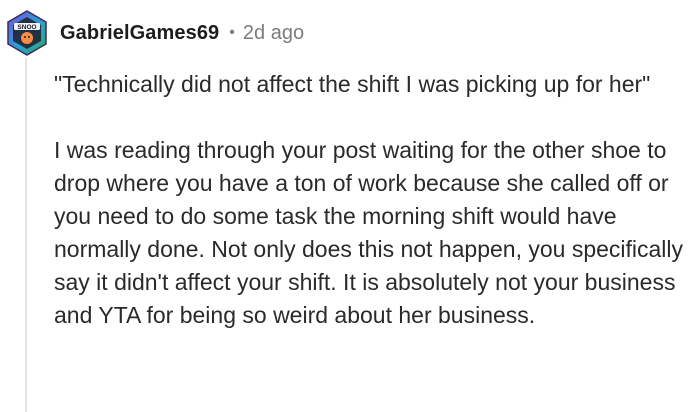 Image resolution: width=700 pixels, height=412 pixels. Describe the element at coordinates (26, 27) in the screenshot. I see `avatar-badge-text: SNOO` at that location.